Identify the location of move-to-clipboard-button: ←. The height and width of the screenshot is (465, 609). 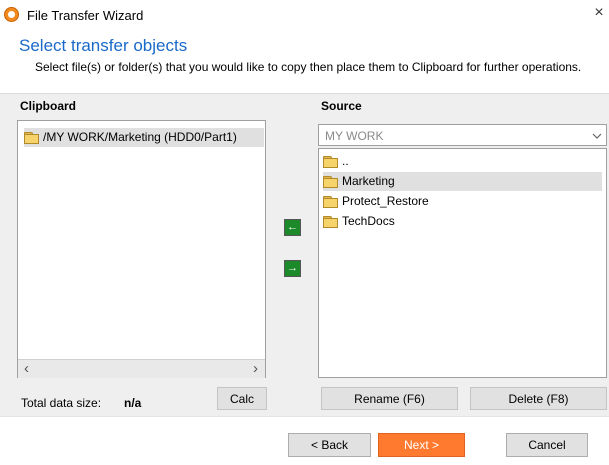
(292, 227).